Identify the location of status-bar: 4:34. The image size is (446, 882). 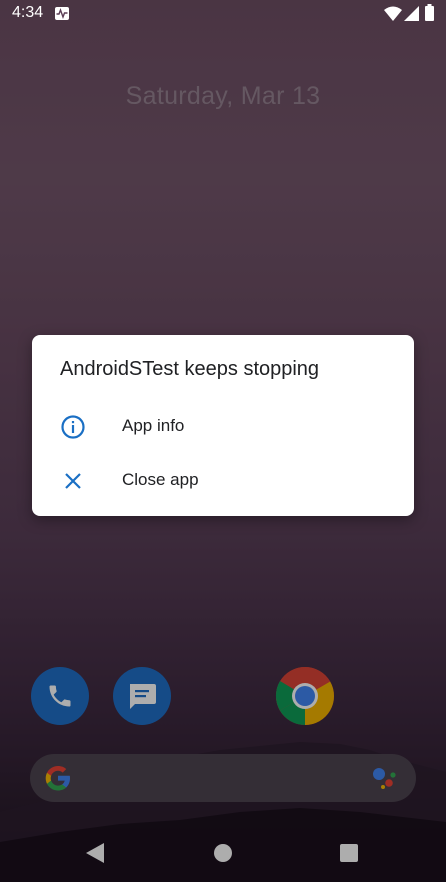
(223, 14).